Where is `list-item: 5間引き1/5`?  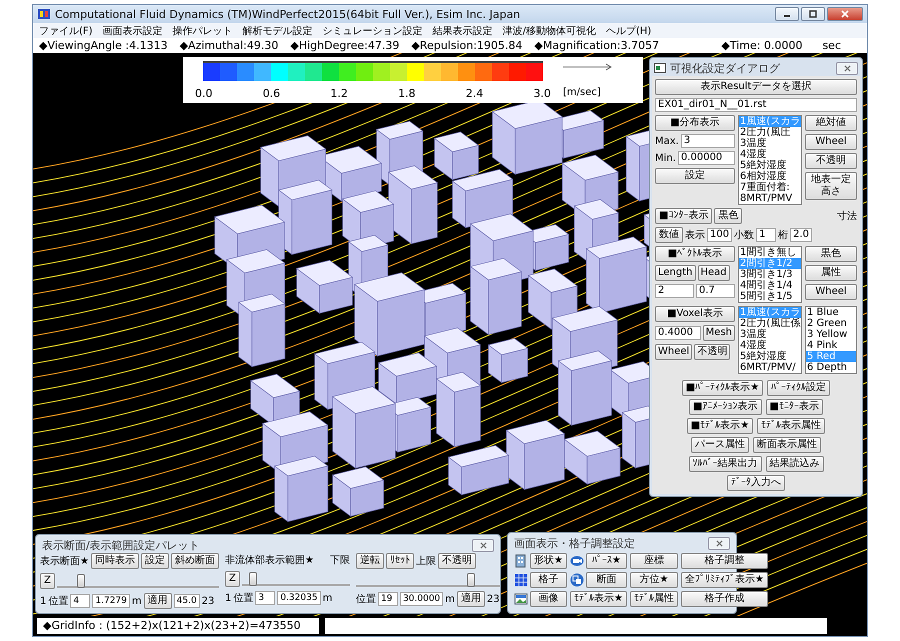
list-item: 5間引き1/5 is located at coordinates (770, 296).